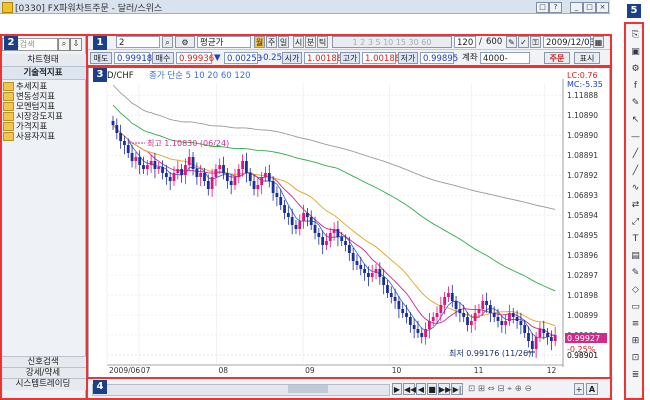  Describe the element at coordinates (223, 370) in the screenshot. I see `x-tick-label: 08` at that location.